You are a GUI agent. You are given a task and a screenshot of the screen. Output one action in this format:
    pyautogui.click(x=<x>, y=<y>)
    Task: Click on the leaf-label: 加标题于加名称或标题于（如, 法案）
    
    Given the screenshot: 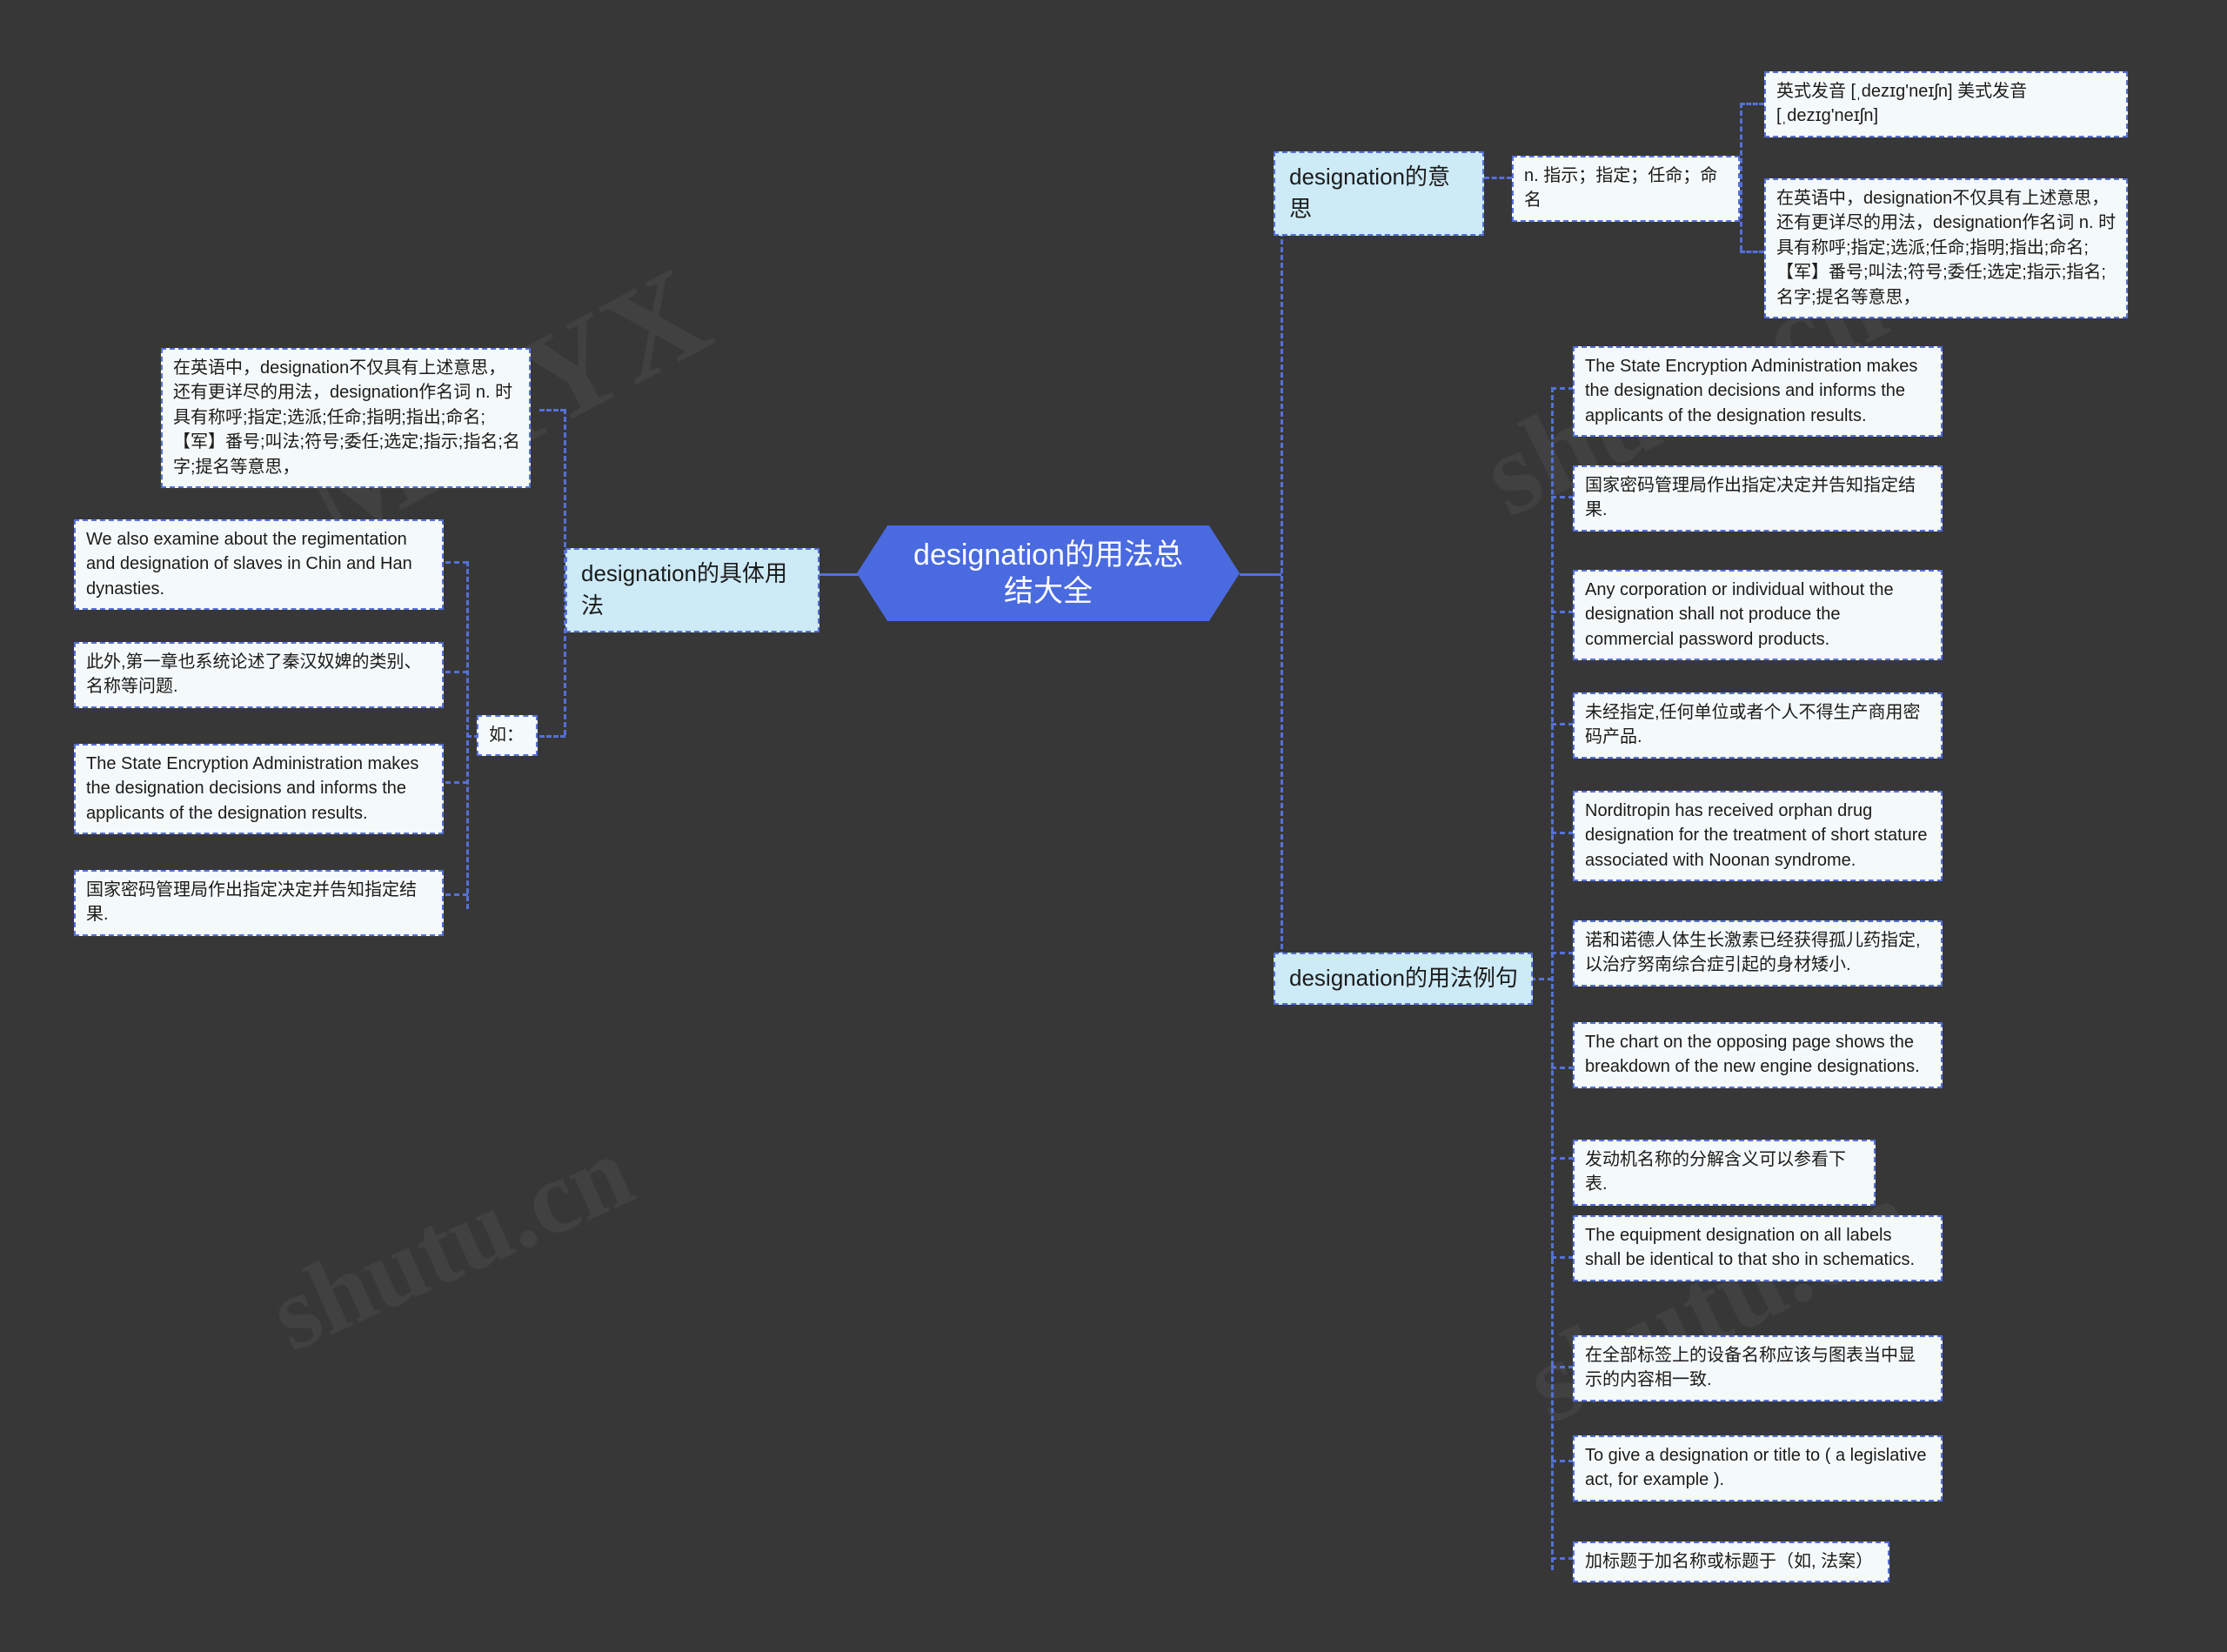 What is the action you would take?
    pyautogui.click(x=1729, y=1561)
    